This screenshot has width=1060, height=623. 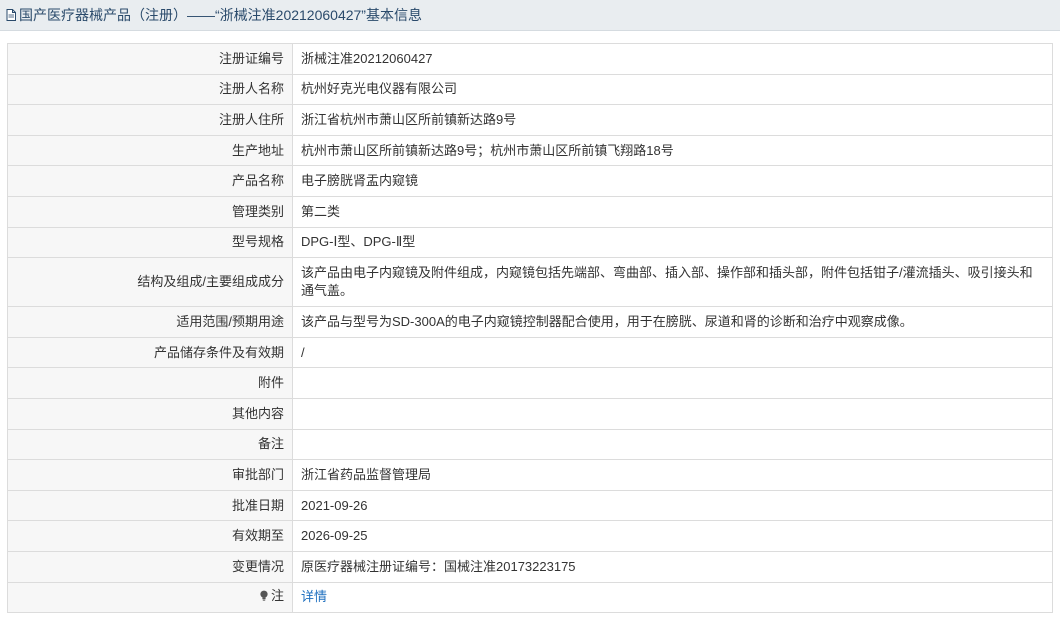 I want to click on table-row: 变更情况 原医疗器械注册证编号：国械注准20173223175, so click(x=530, y=566).